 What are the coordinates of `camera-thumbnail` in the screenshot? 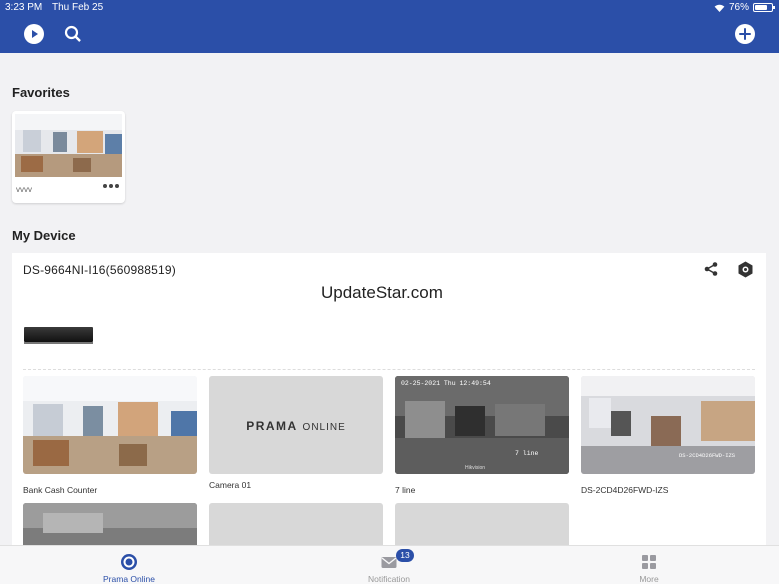 It's located at (110, 425).